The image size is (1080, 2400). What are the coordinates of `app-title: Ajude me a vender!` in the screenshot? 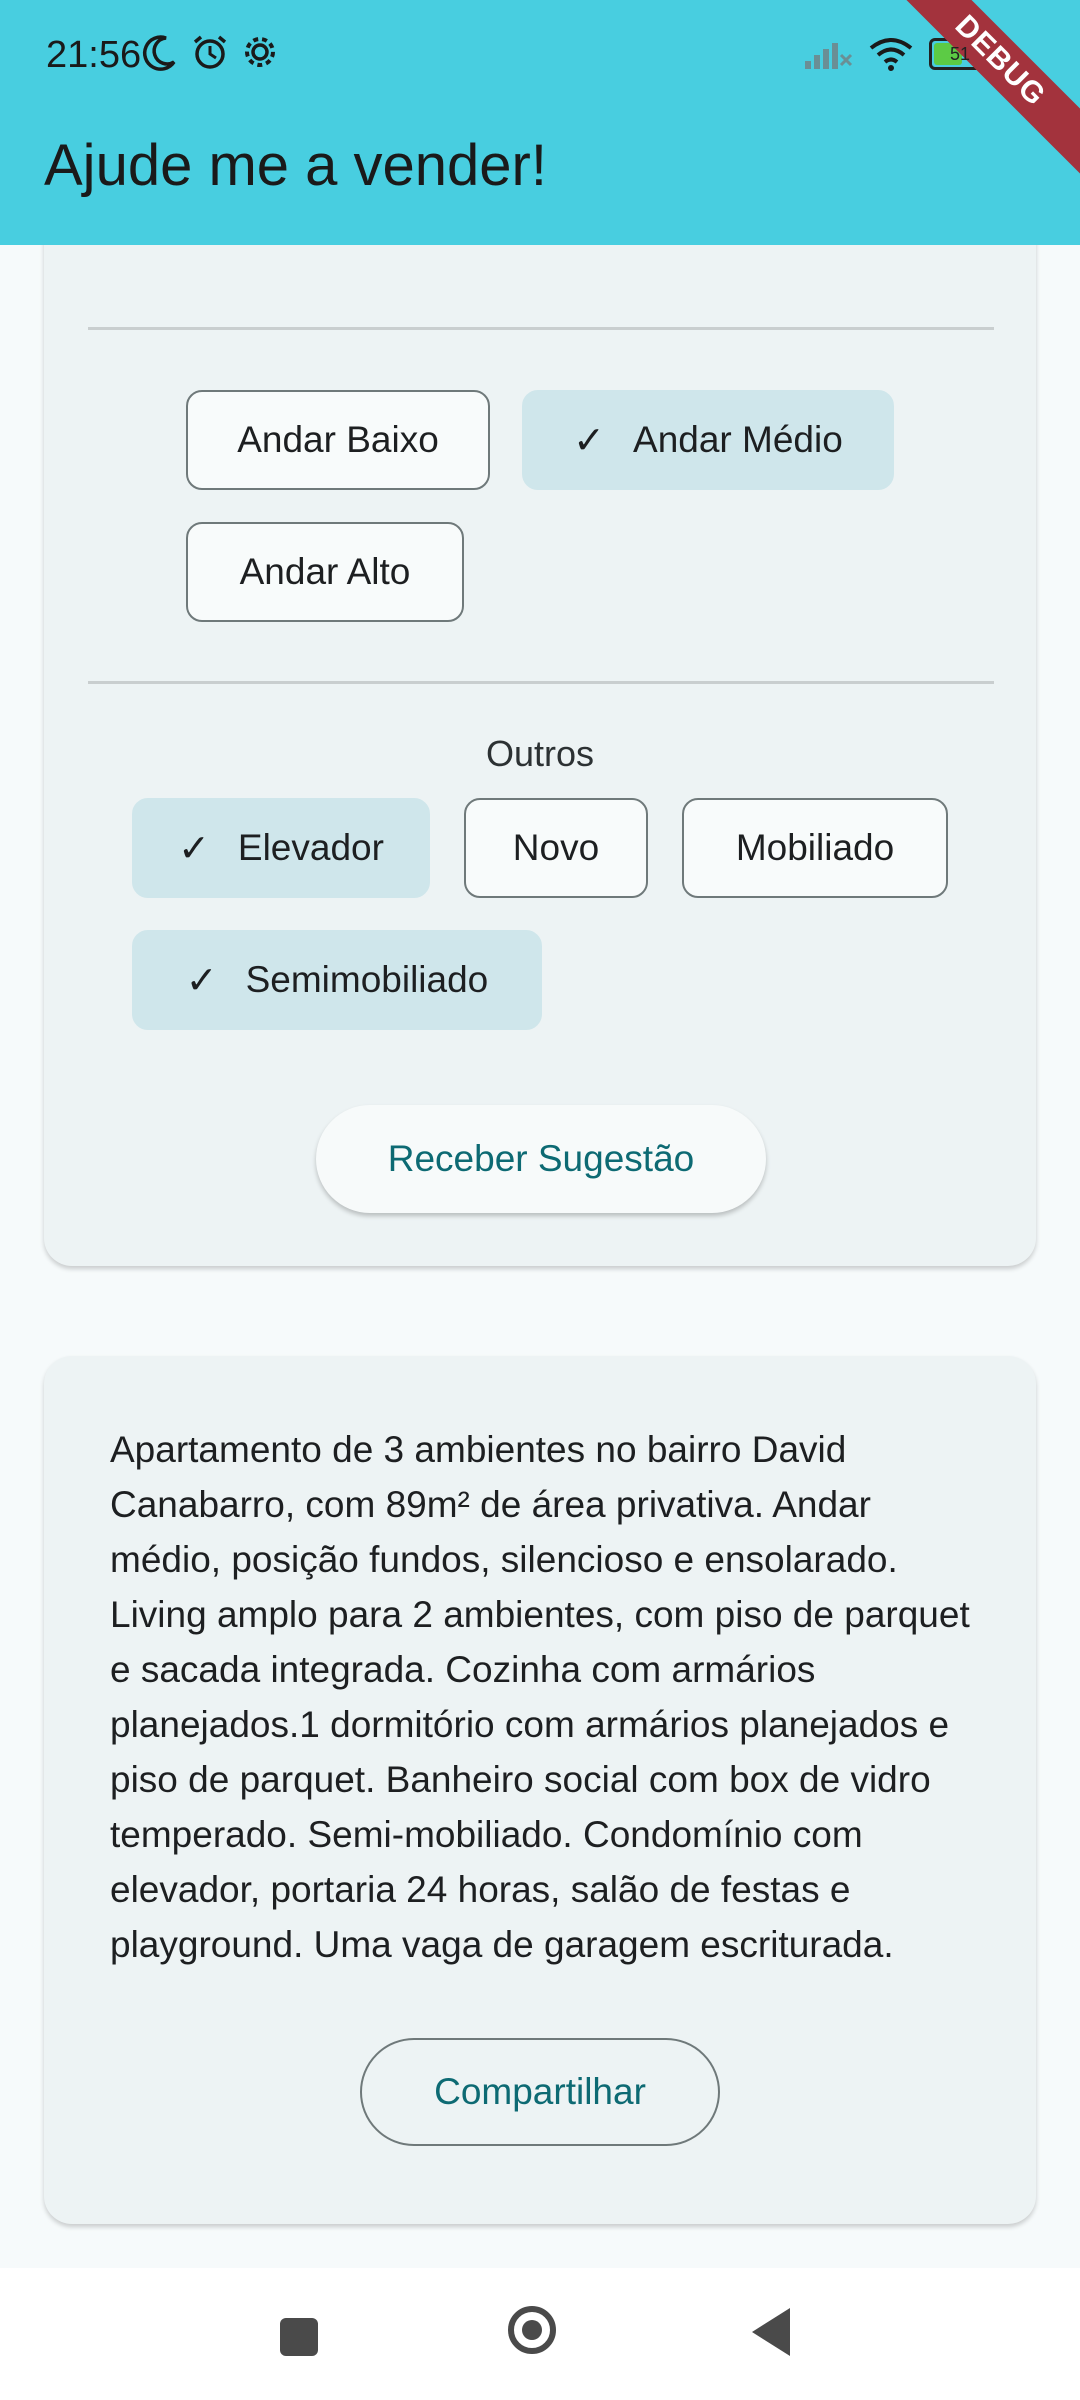 It's located at (295, 165).